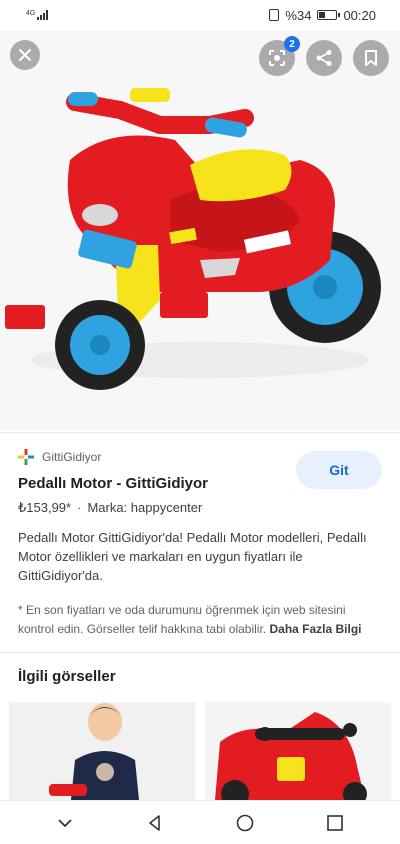 This screenshot has width=400, height=844. What do you see at coordinates (359, 15) in the screenshot?
I see `clock: 00:20` at bounding box center [359, 15].